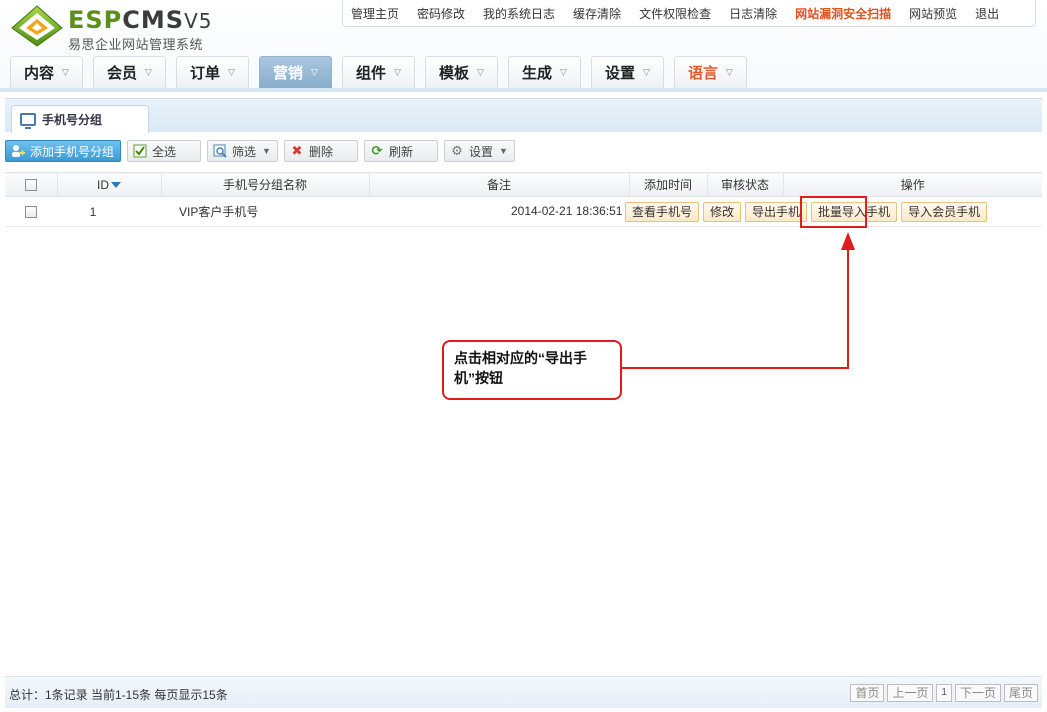  Describe the element at coordinates (753, 13) in the screenshot. I see `topnav-clear-log: 日志清除` at that location.